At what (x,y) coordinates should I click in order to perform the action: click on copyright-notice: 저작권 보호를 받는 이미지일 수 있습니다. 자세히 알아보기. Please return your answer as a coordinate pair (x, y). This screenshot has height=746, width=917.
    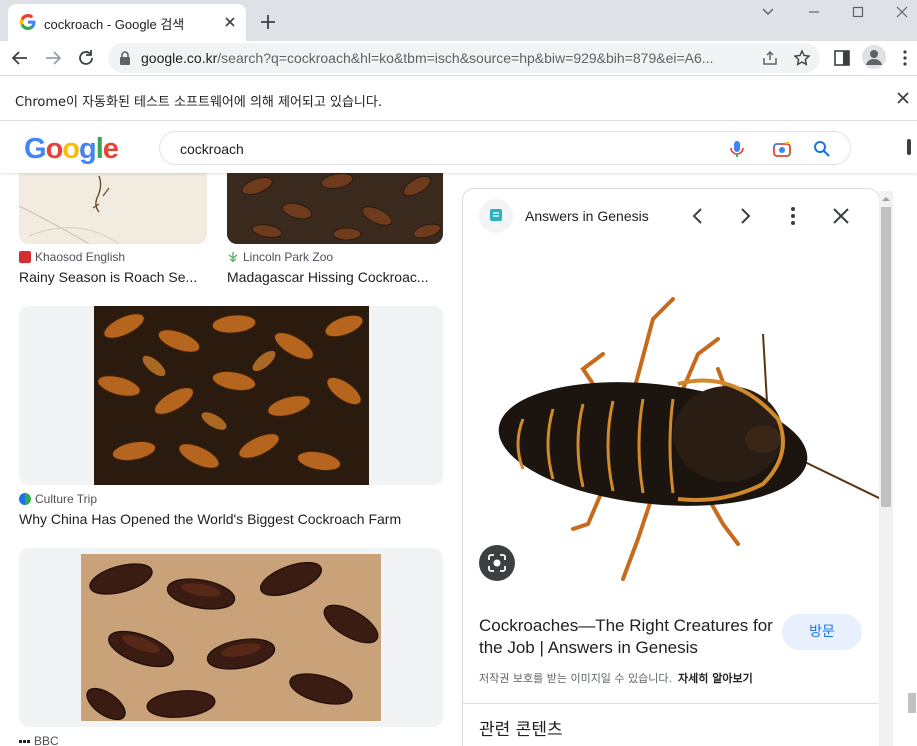
    Looking at the image, I should click on (616, 678).